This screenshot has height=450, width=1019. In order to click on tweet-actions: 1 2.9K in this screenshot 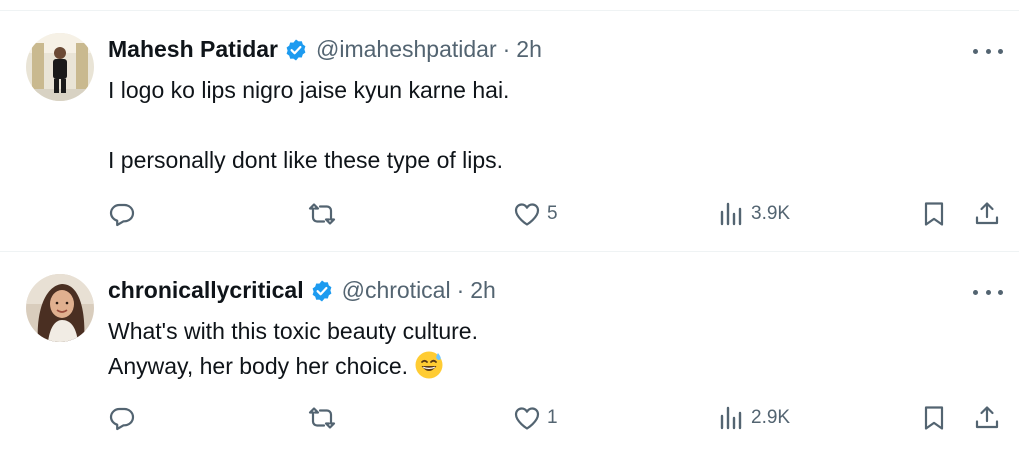, I will do `click(509, 418)`.